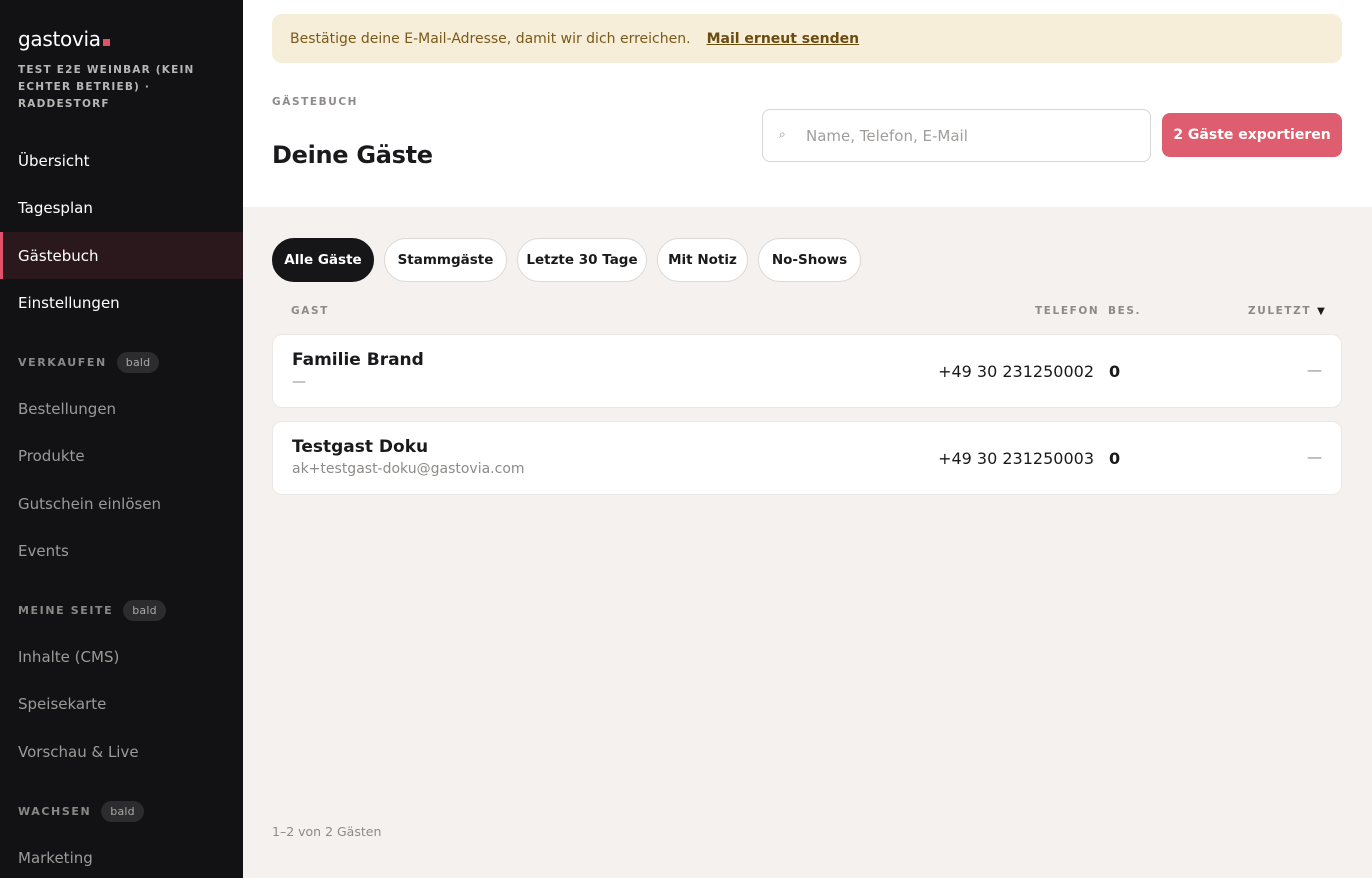 The height and width of the screenshot is (878, 1372). Describe the element at coordinates (310, 311) in the screenshot. I see `column-header-guest: GAST` at that location.